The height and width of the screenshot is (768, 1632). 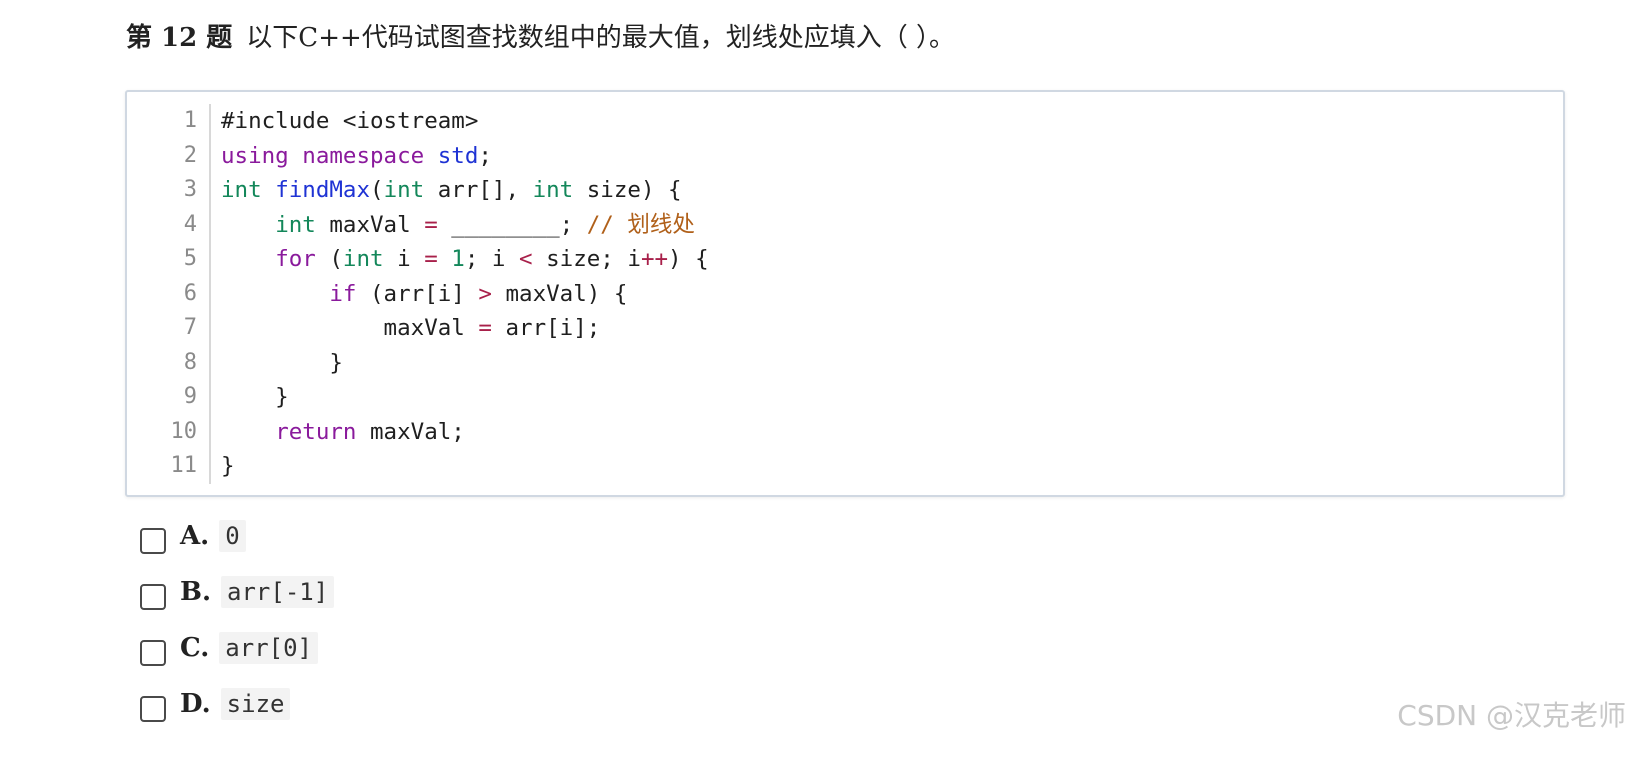 I want to click on option-value: 0, so click(x=232, y=536).